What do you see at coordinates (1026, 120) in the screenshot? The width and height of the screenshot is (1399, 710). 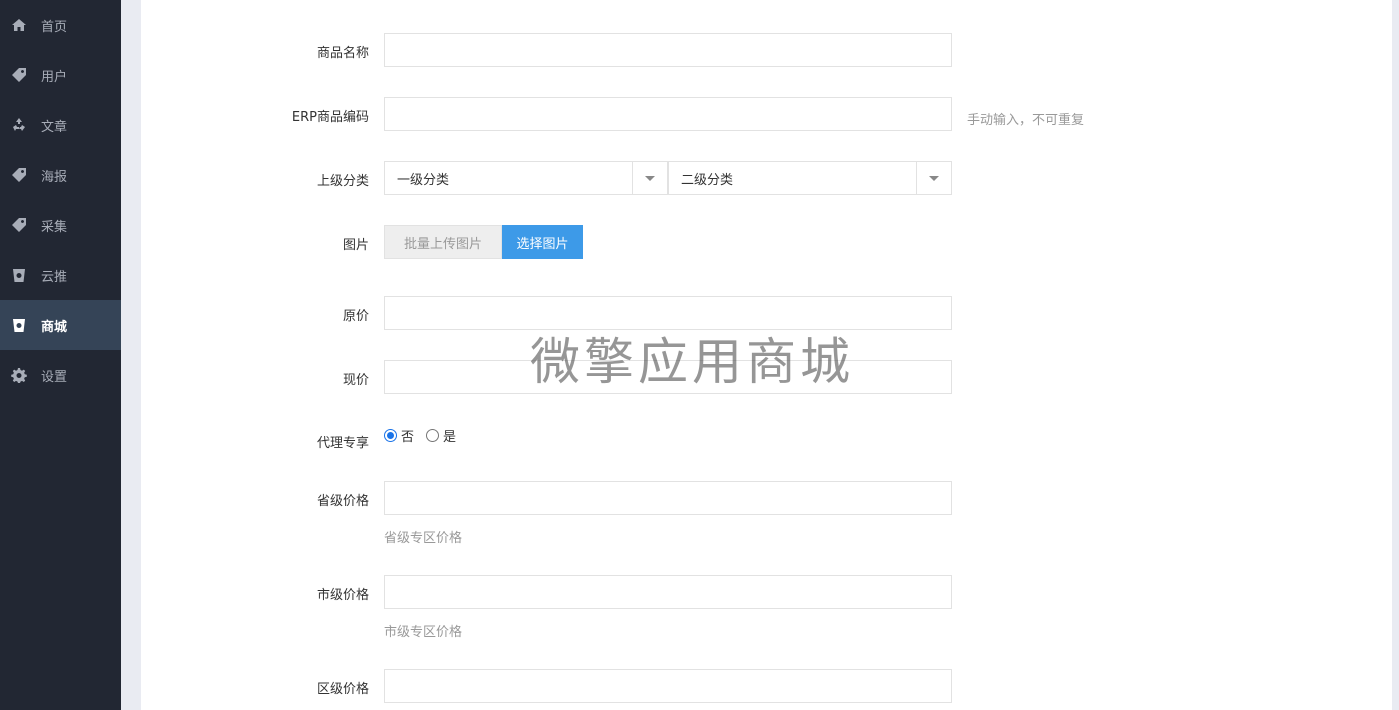 I see `erp-hint: 手动输入，不可重复` at bounding box center [1026, 120].